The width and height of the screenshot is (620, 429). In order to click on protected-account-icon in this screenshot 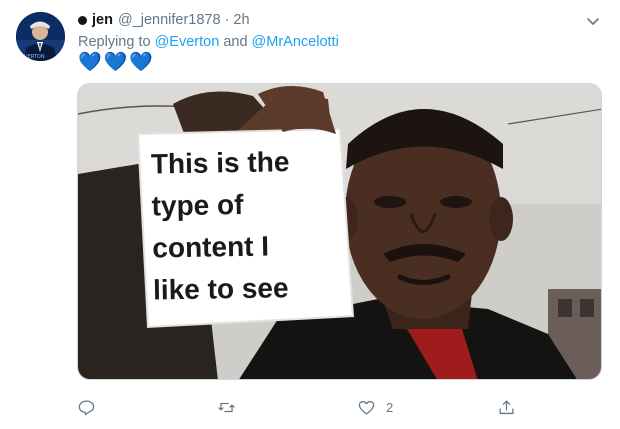, I will do `click(82, 20)`.